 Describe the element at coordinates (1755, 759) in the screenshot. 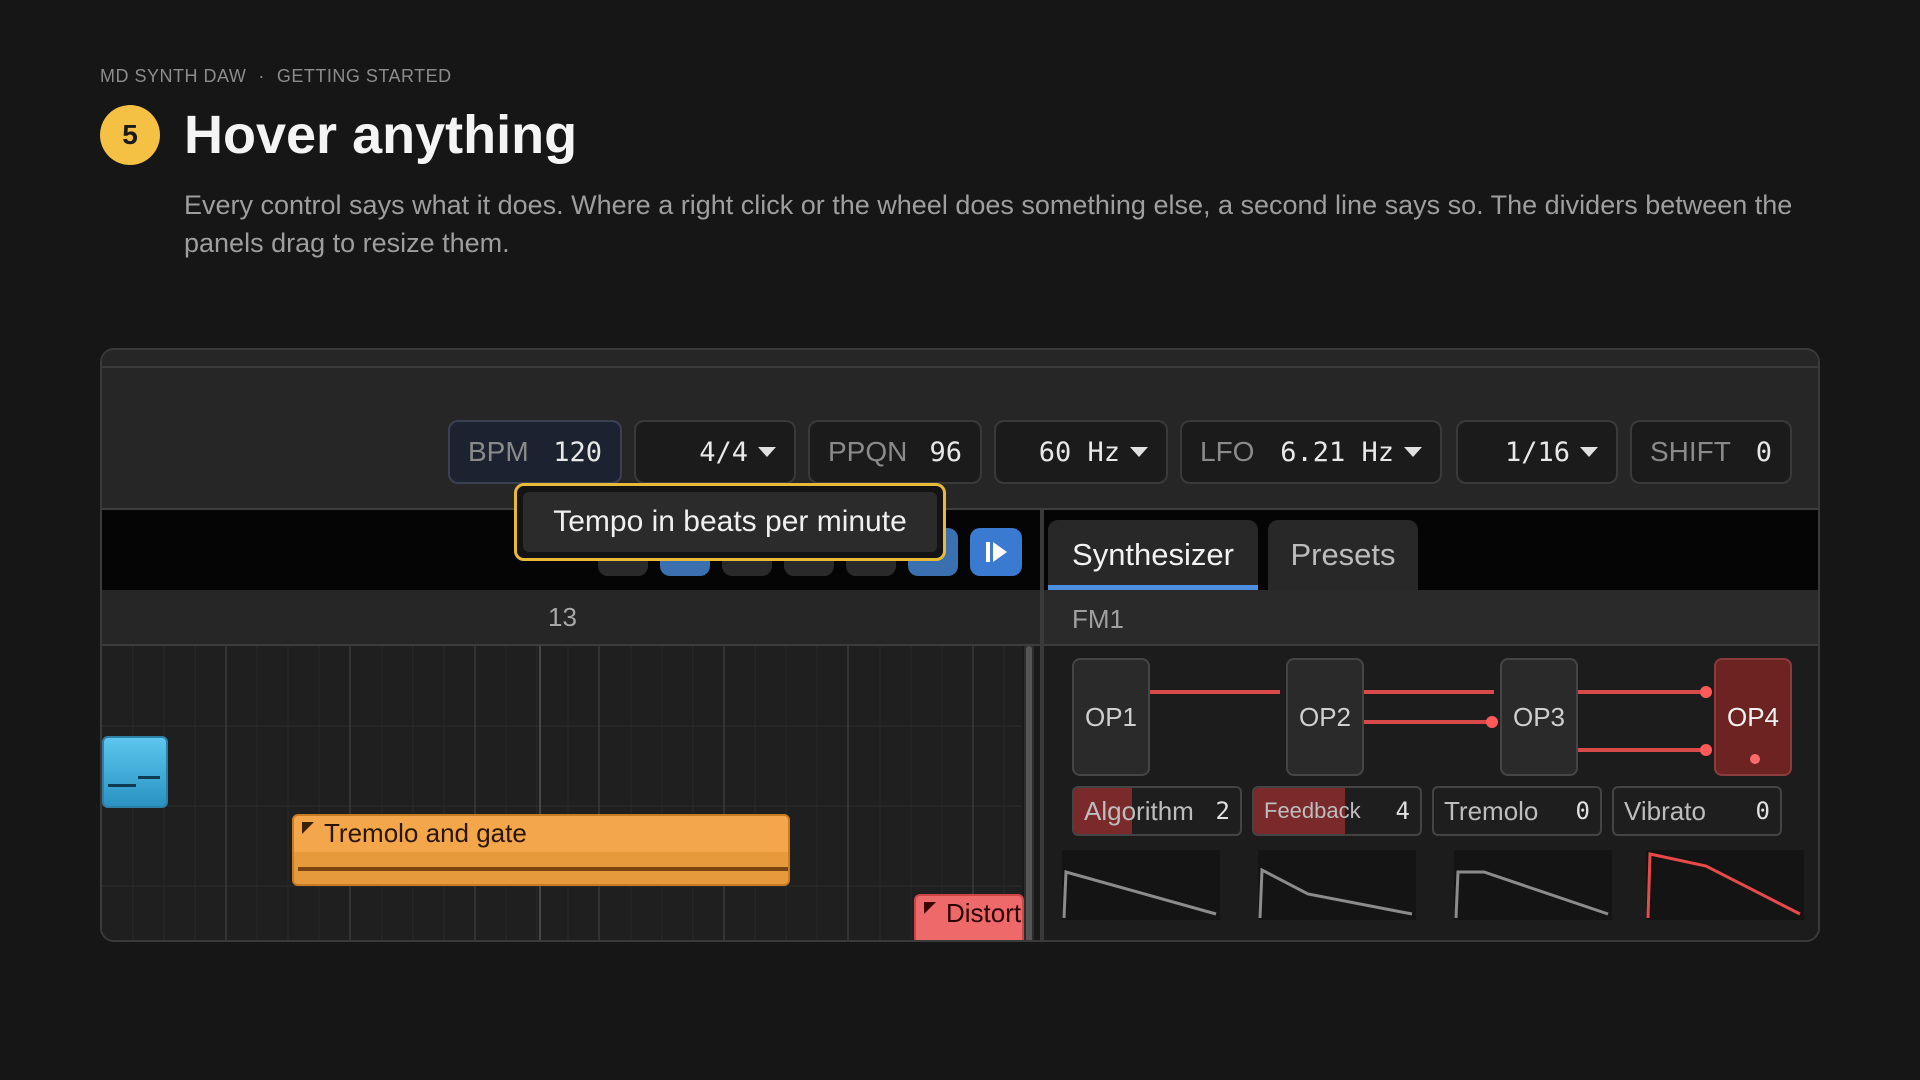

I see `active-dot-icon` at that location.